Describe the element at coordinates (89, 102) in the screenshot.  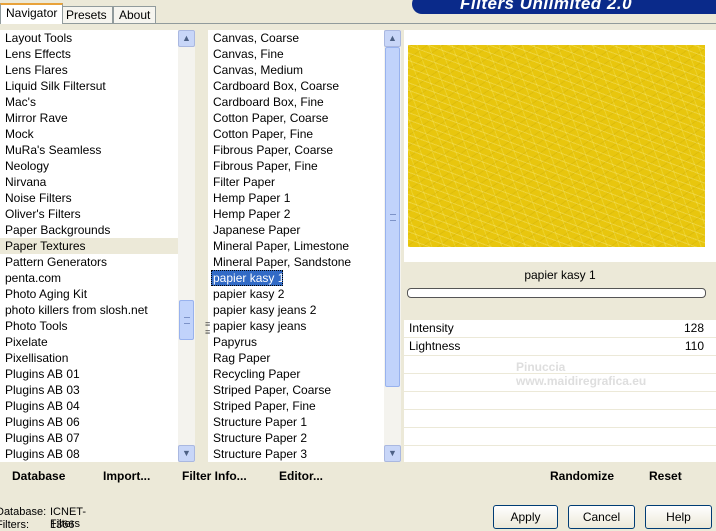
I see `list-item: Mac's` at that location.